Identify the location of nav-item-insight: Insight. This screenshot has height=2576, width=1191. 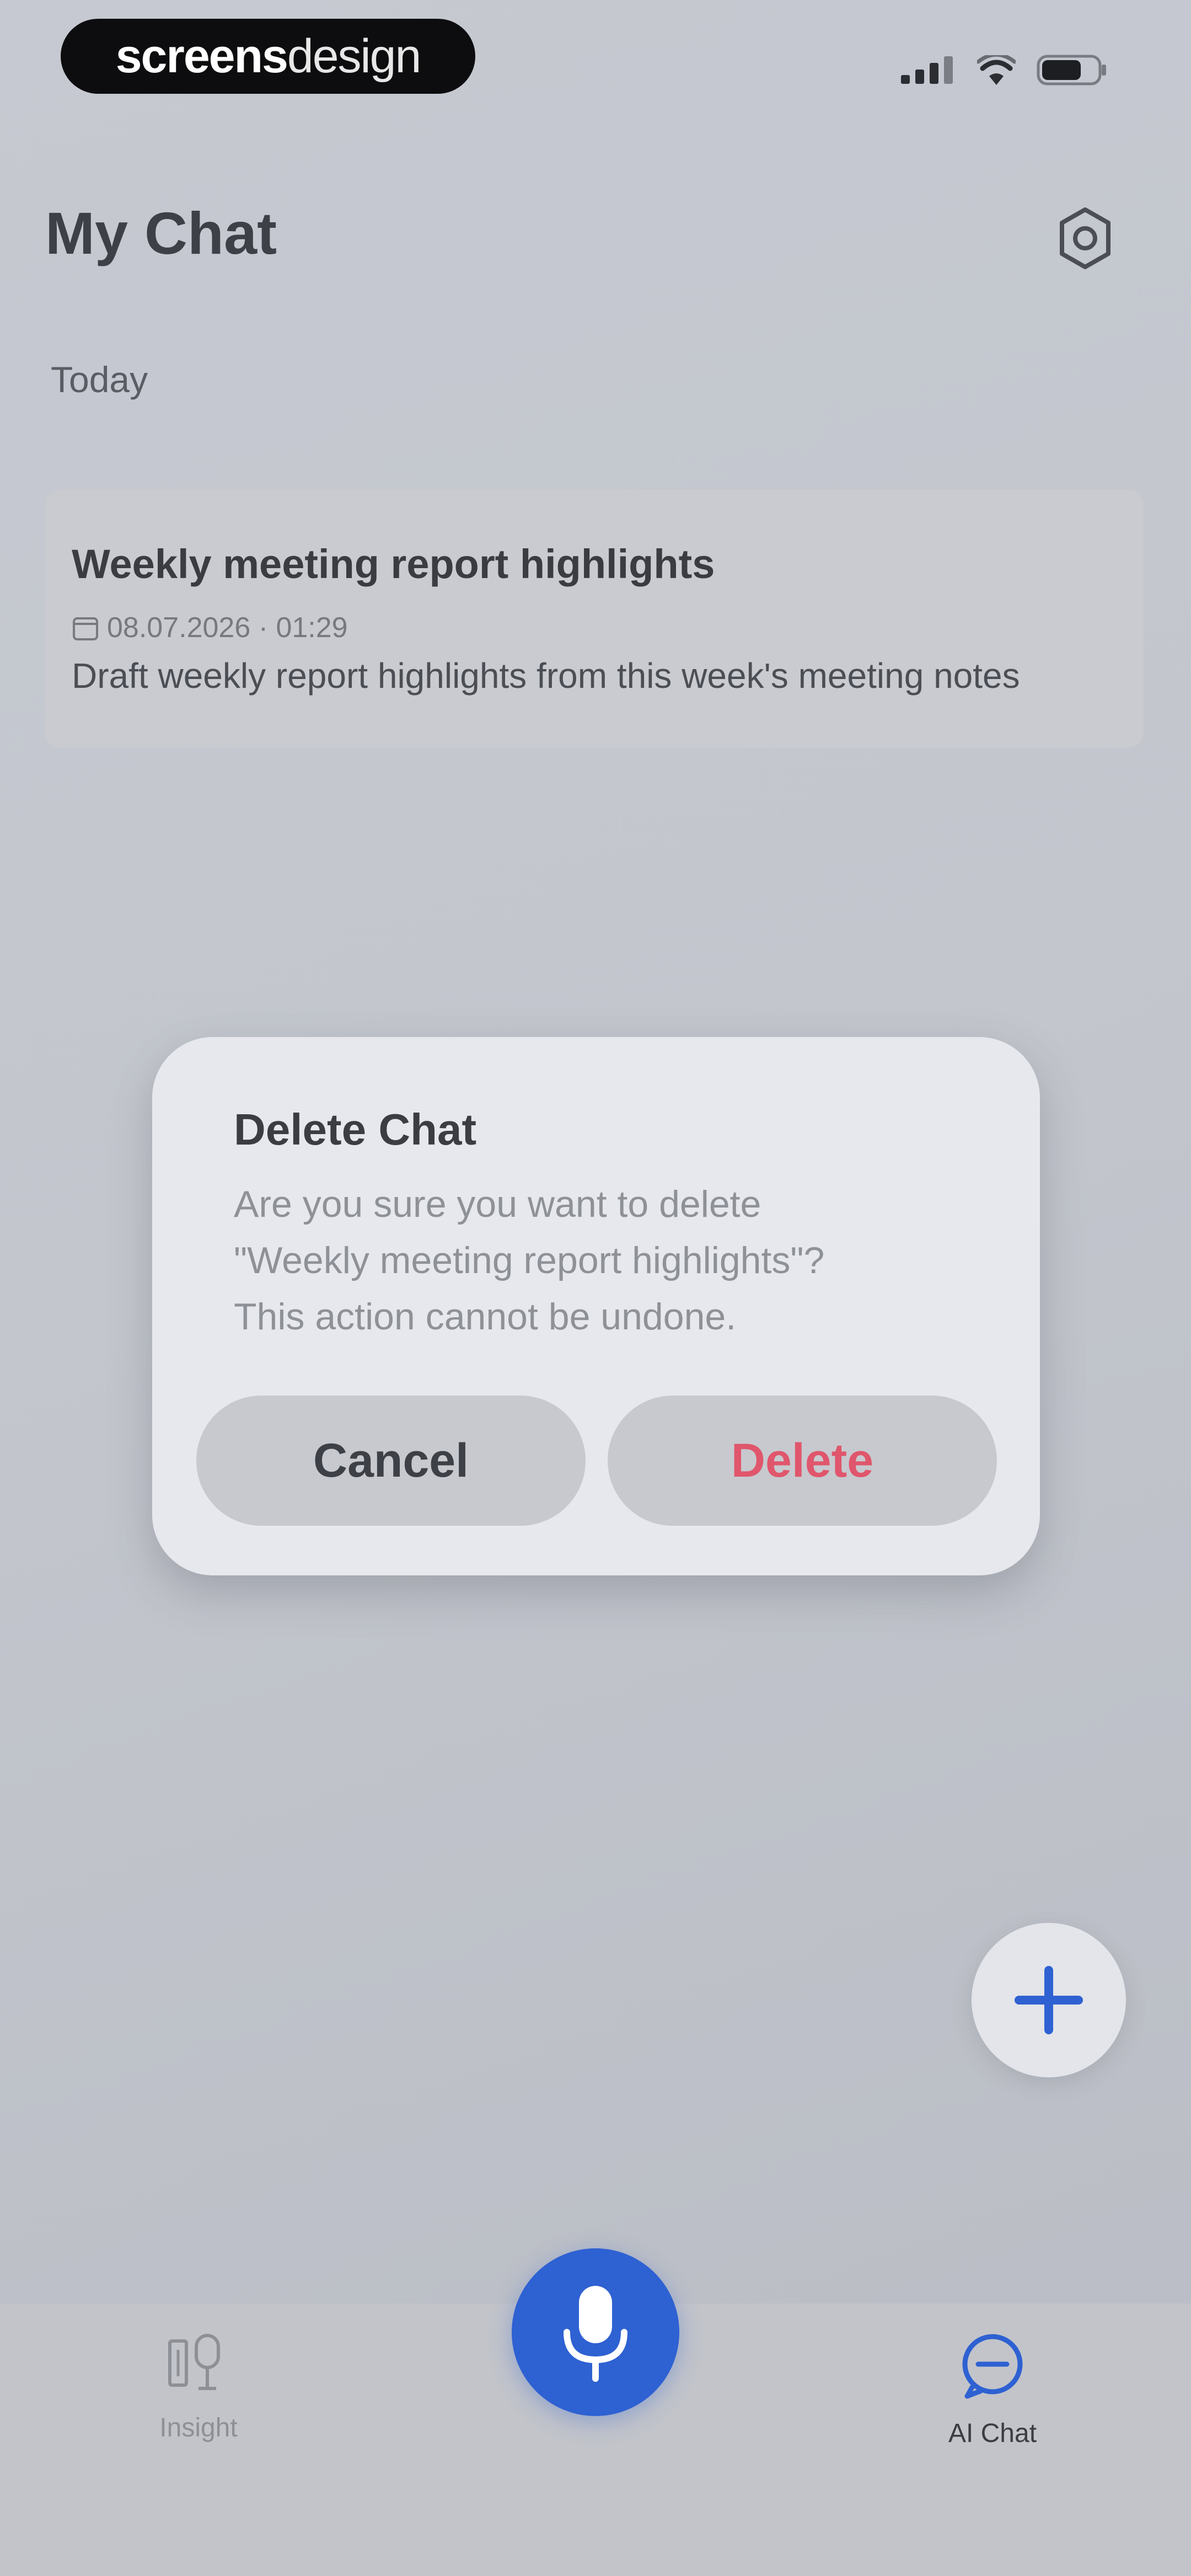
(198, 2388).